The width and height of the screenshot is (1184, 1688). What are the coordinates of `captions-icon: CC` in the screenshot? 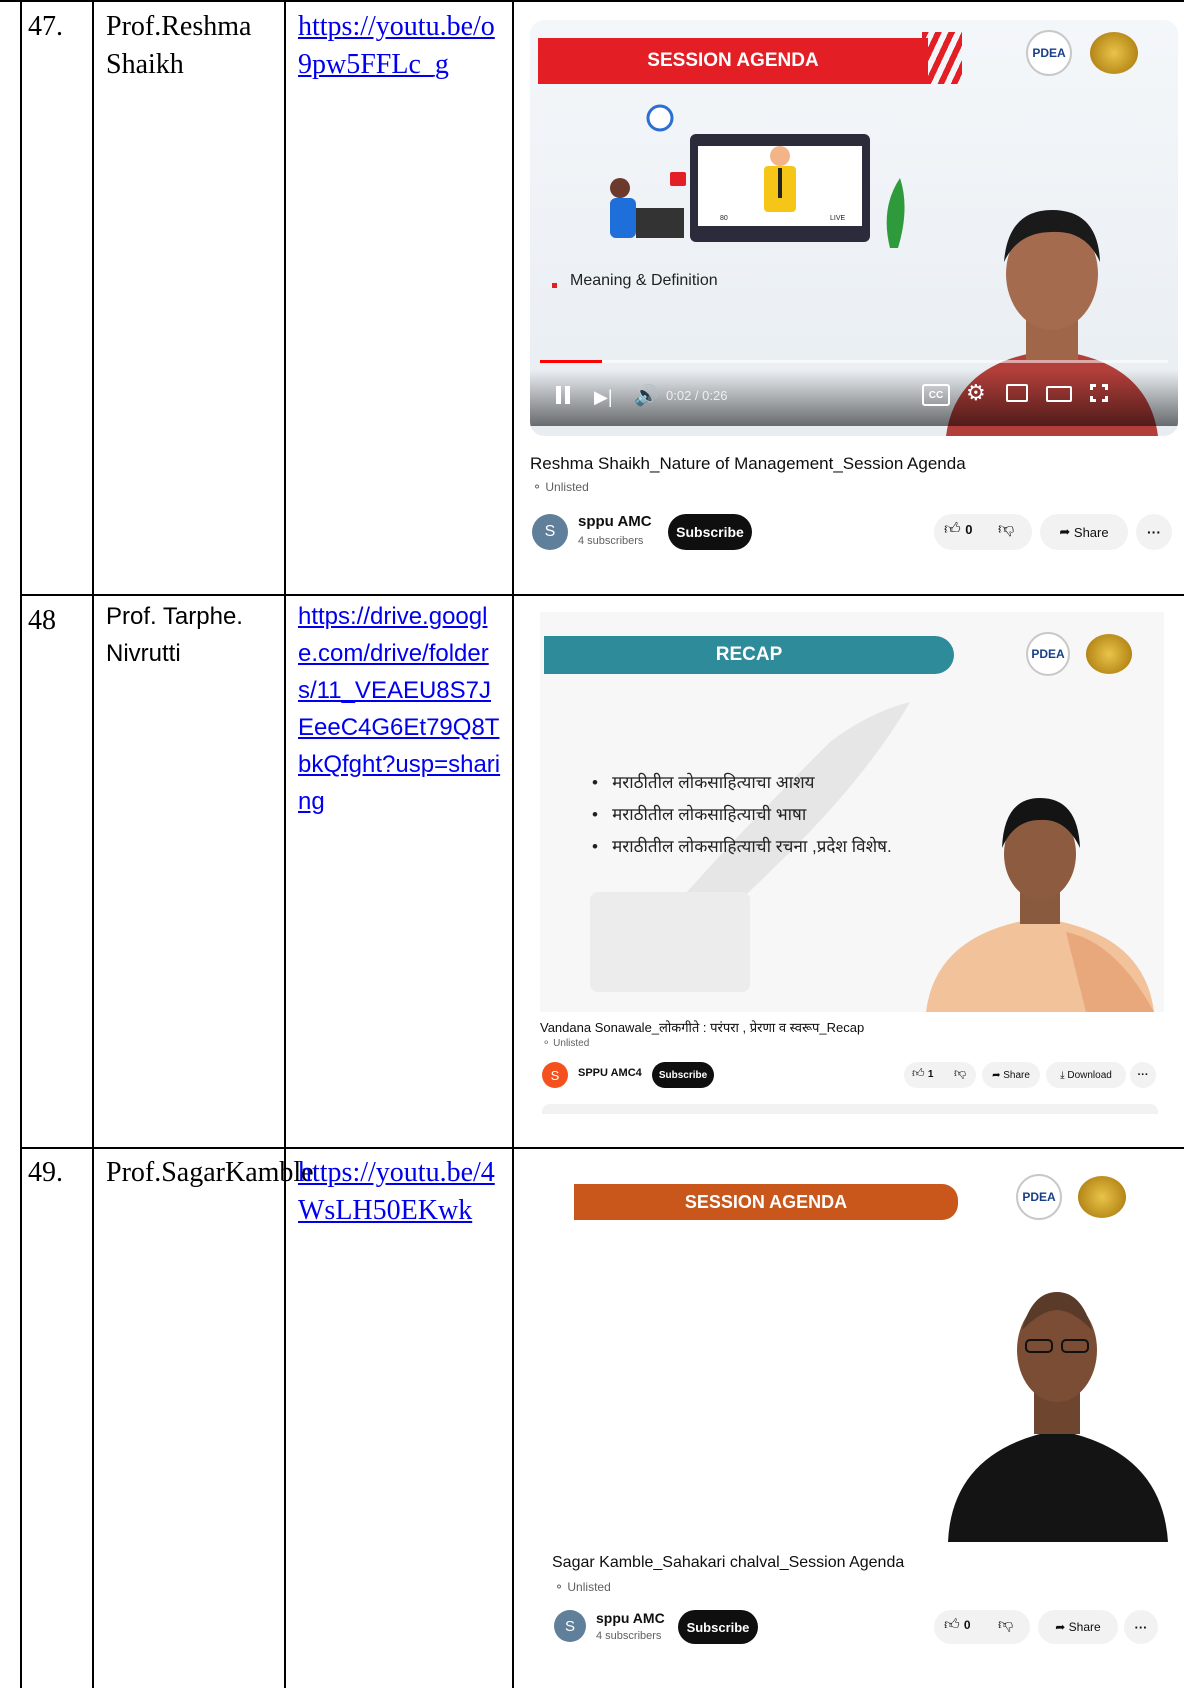 It's located at (936, 395).